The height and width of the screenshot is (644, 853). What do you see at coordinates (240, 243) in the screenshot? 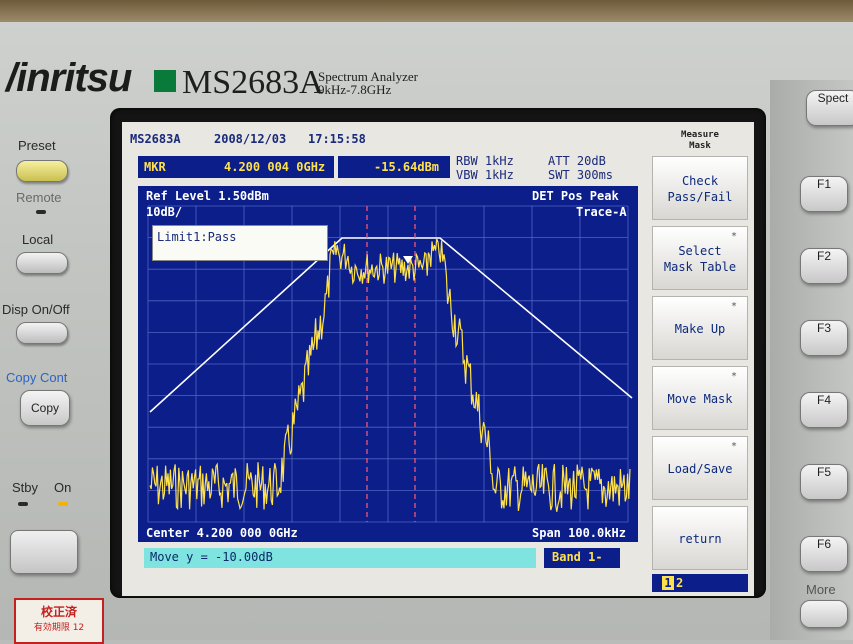
I see `limit-status-box: Limit1:Pass` at bounding box center [240, 243].